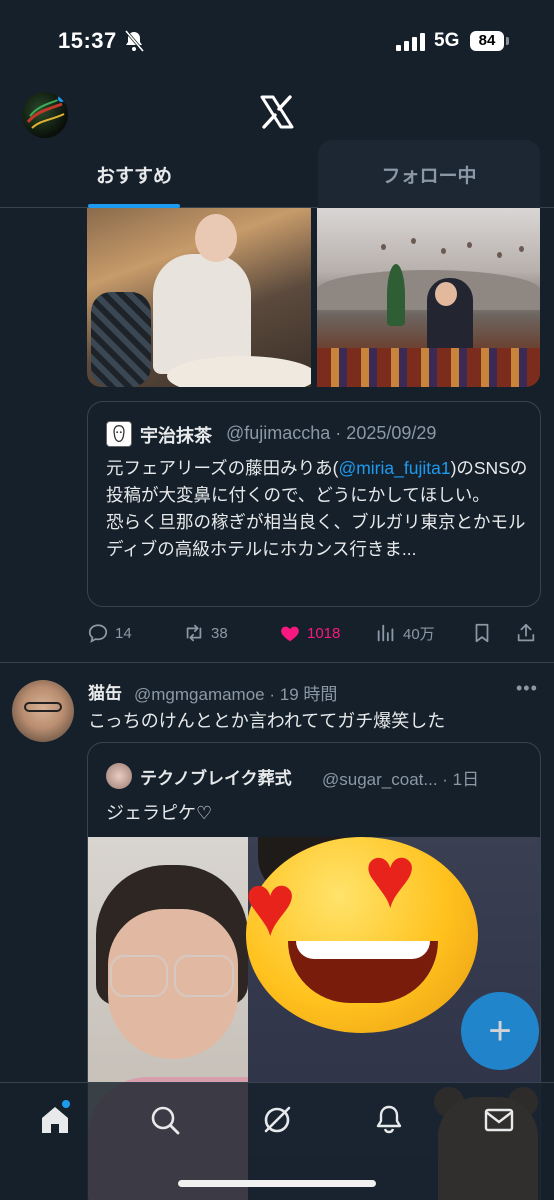 The height and width of the screenshot is (1200, 554). I want to click on quoted-post-text: ジェラピケ♡, so click(159, 813).